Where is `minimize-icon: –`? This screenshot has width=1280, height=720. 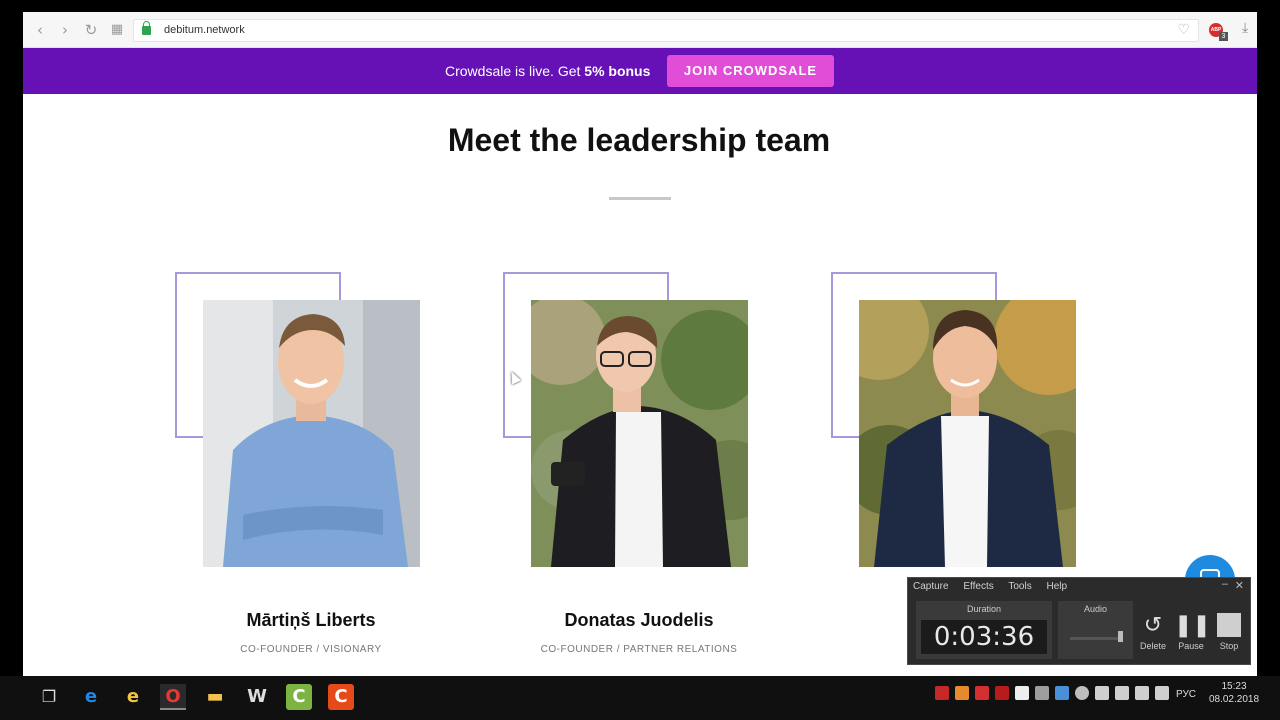
minimize-icon: – is located at coordinates (1225, 584).